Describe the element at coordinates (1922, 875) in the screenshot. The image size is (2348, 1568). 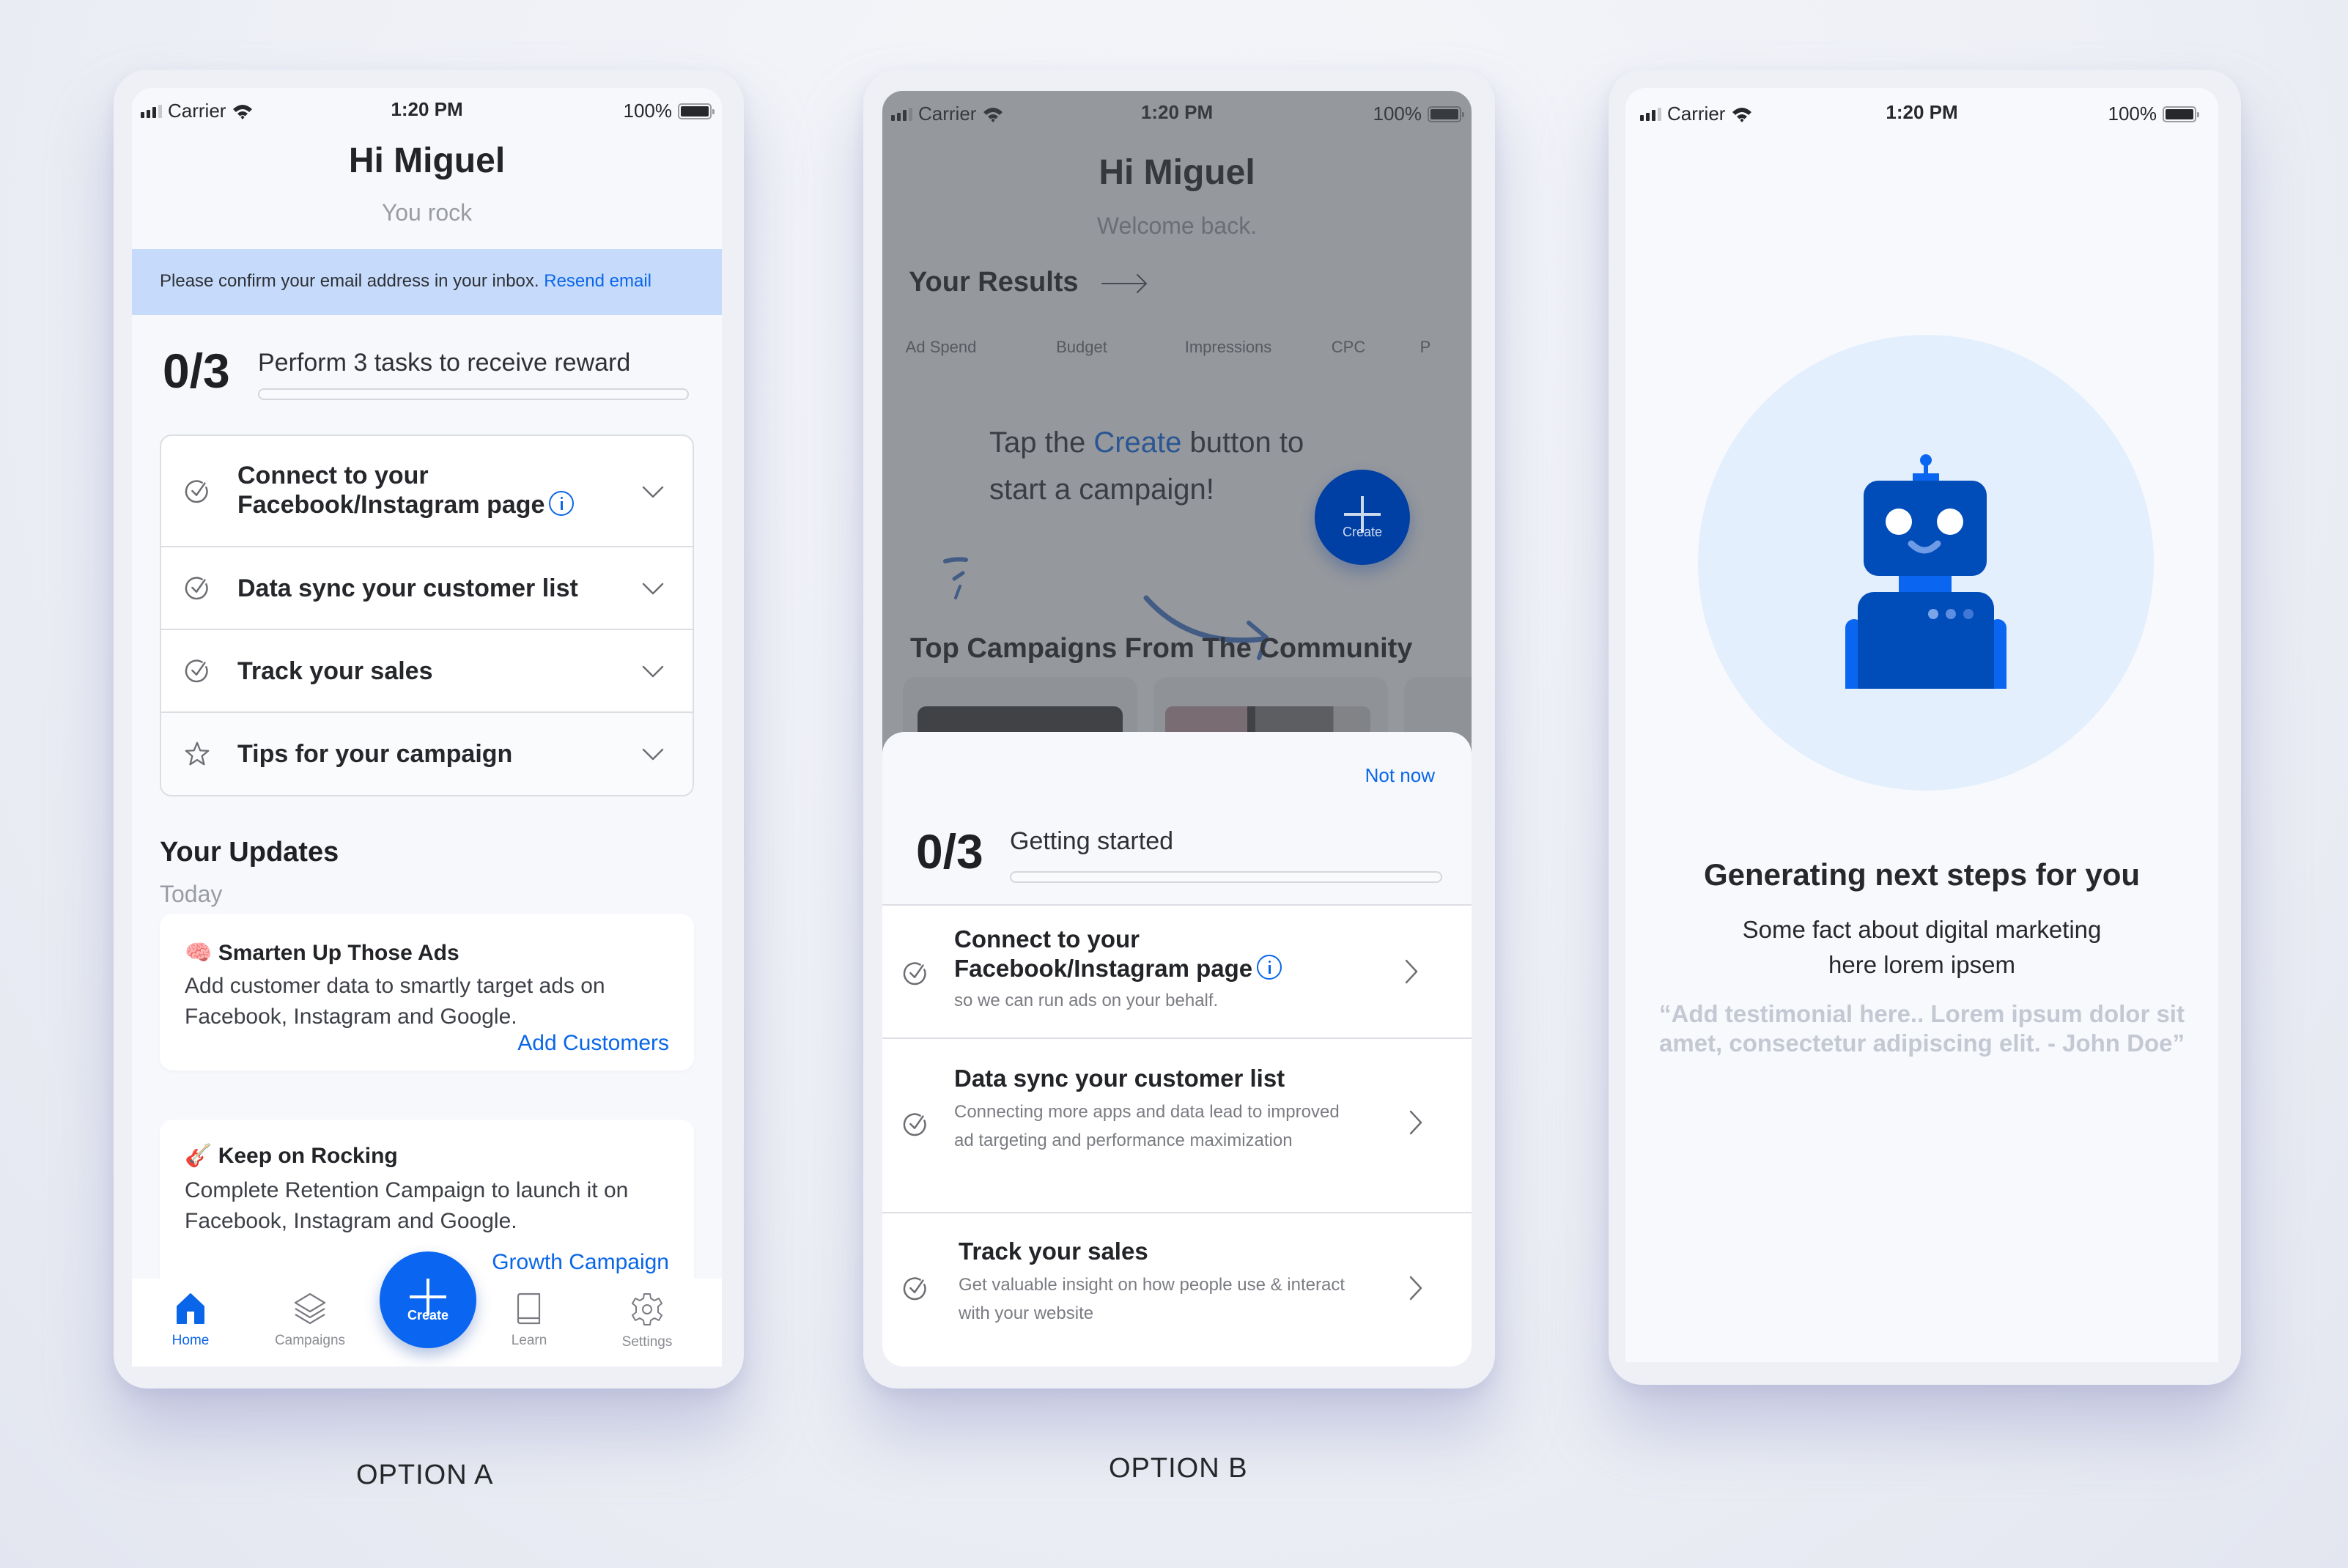
I see `generating-heading: Generating next steps for you` at that location.